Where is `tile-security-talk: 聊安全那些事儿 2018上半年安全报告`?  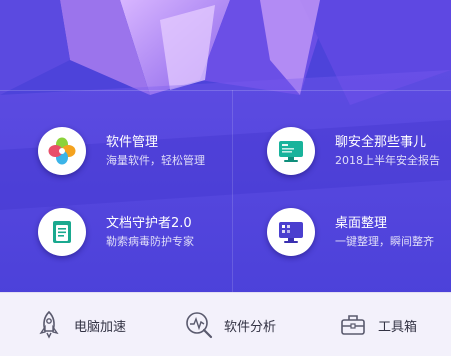
tile-security-talk: 聊安全那些事儿 2018上半年安全报告 is located at coordinates (359, 157).